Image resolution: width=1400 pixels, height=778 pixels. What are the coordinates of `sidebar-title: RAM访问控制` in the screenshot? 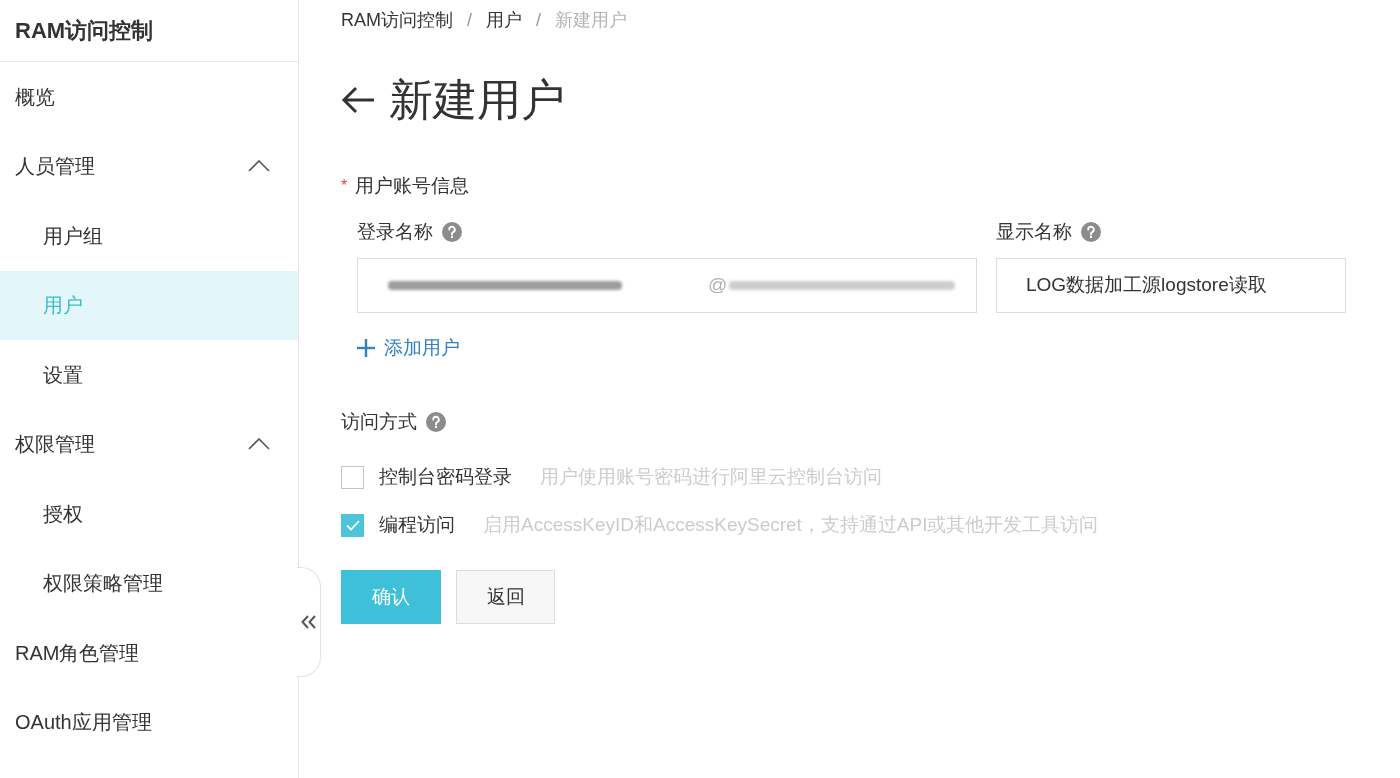 It's located at (84, 31).